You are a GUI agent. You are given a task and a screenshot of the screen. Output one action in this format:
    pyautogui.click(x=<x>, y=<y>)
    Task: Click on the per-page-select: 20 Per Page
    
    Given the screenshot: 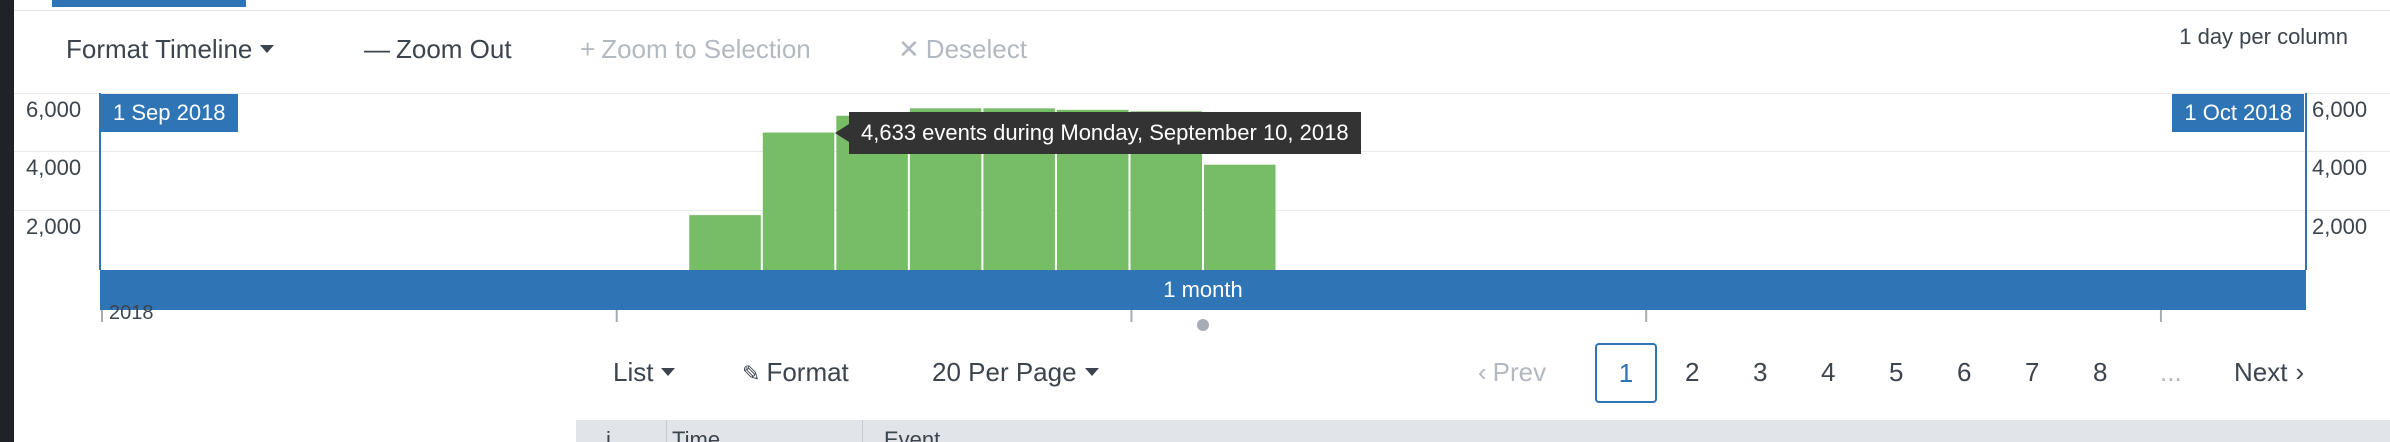 What is the action you would take?
    pyautogui.click(x=1015, y=372)
    